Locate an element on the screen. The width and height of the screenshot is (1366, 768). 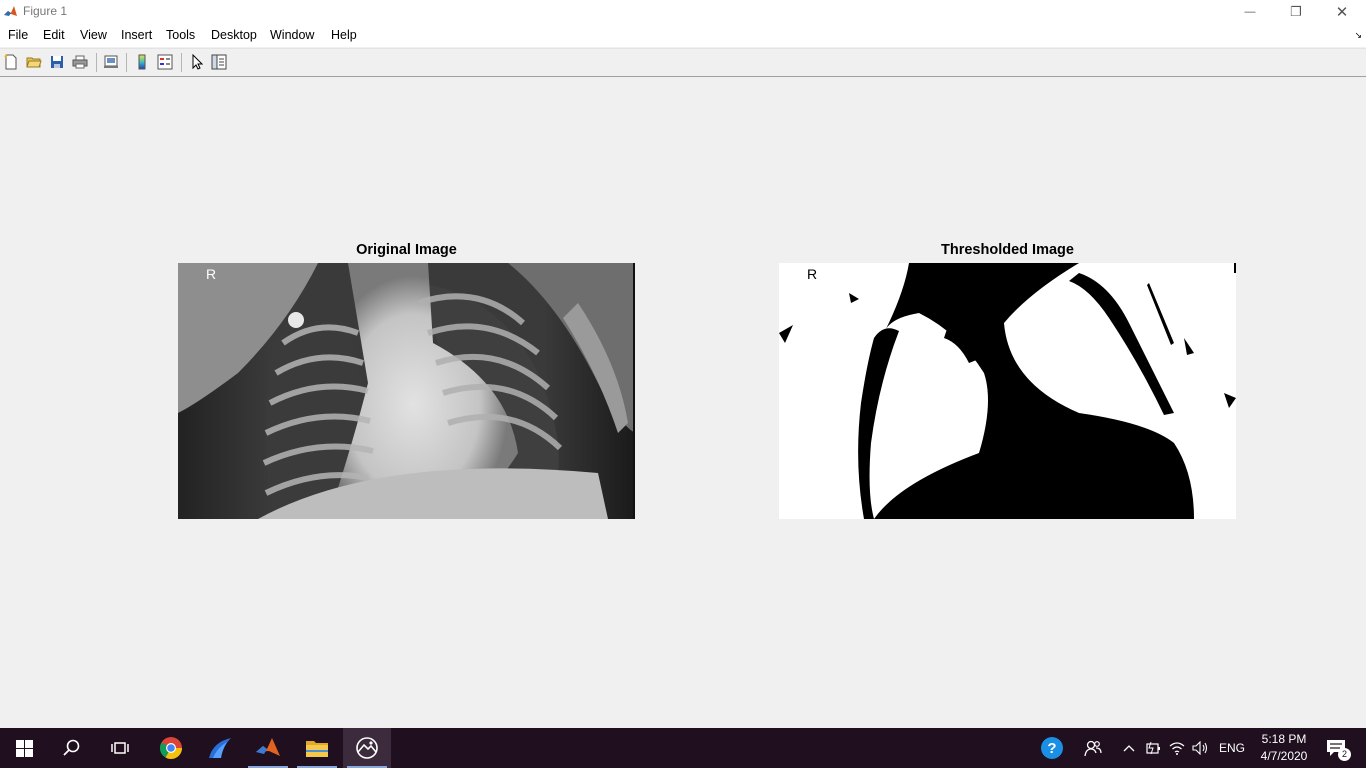
help-question-icon: ? is located at coordinates (1052, 748).